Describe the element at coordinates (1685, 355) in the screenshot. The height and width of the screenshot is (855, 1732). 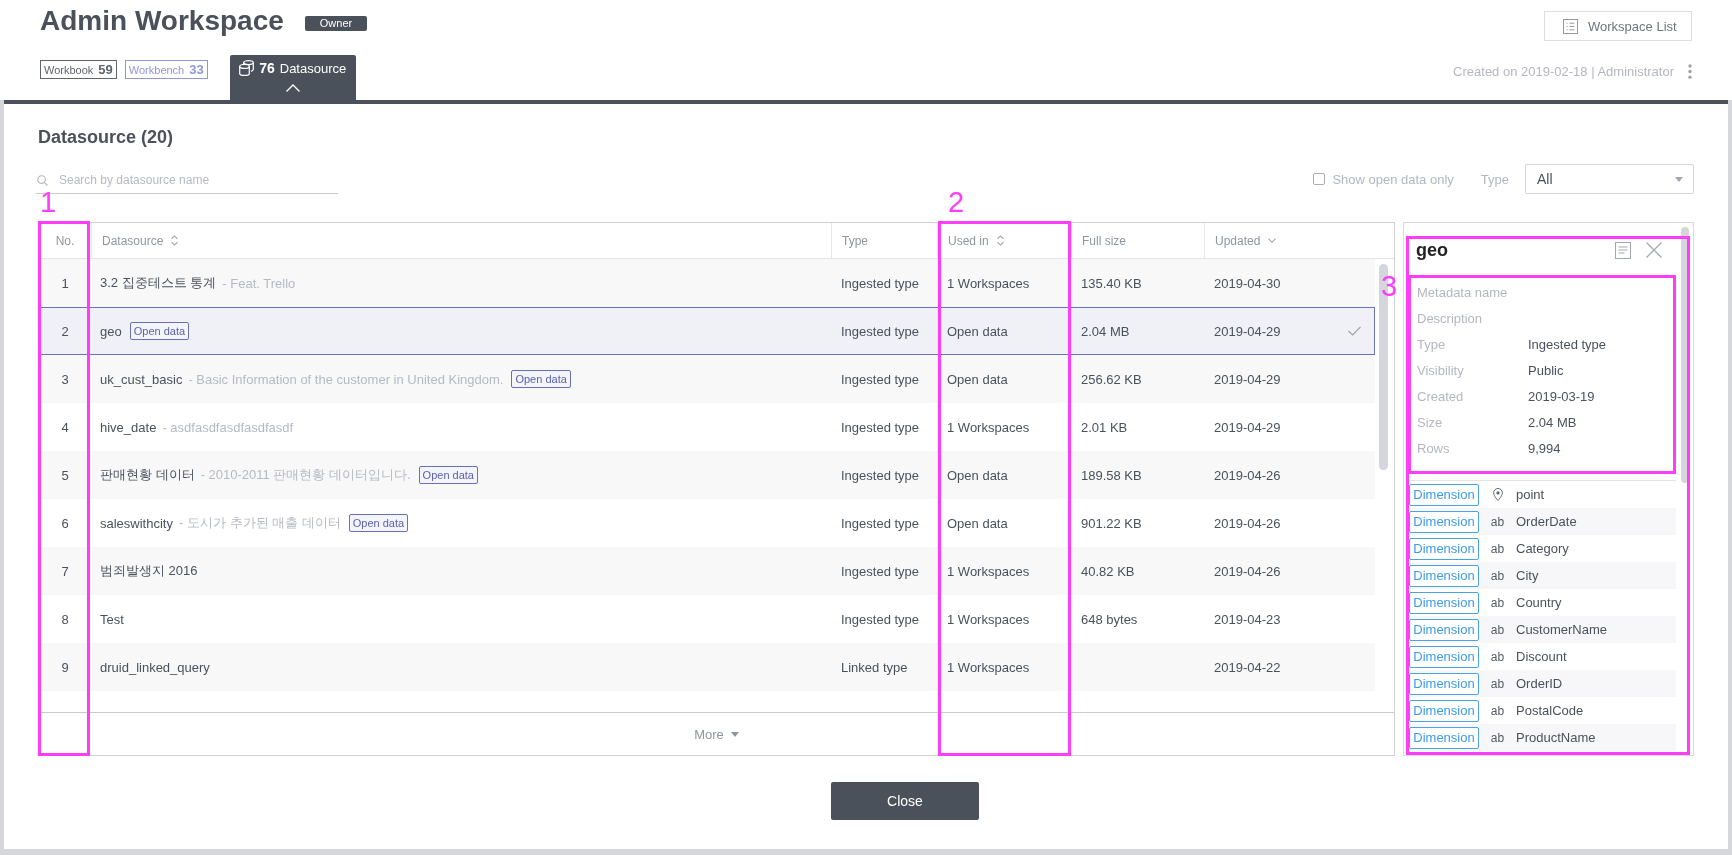
I see `scrollbar-thumb` at that location.